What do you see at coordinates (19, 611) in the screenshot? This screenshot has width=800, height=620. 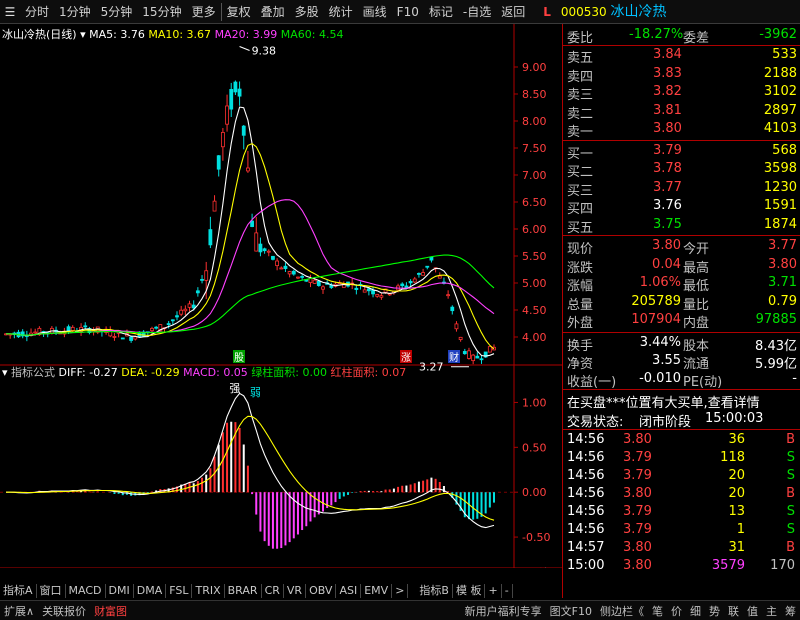 I see `expand-button: 扩展∧` at bounding box center [19, 611].